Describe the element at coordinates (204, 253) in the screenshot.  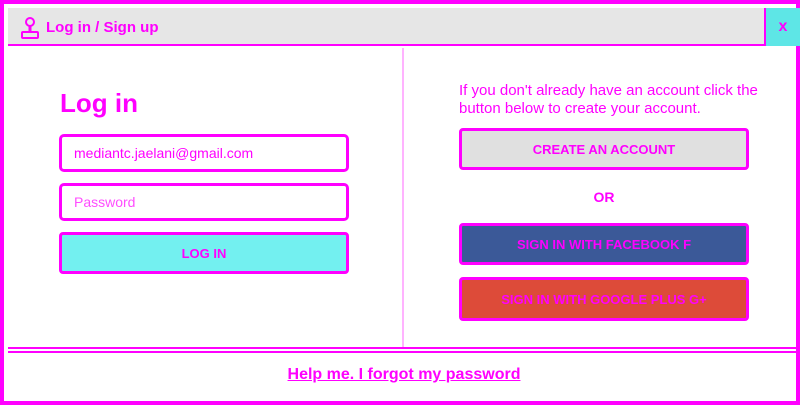
I see `login-button: LOG IN` at that location.